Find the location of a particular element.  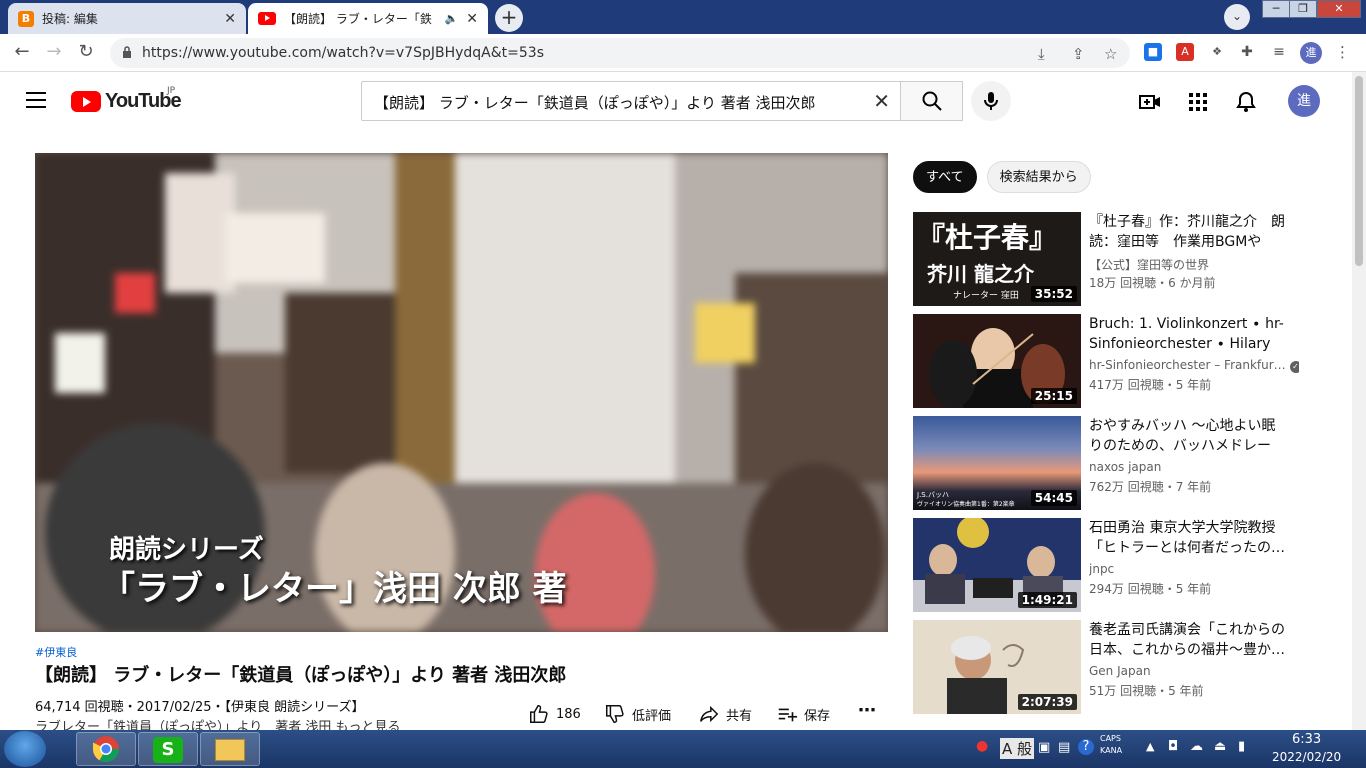

ime-tool-icon: ▣ is located at coordinates (1044, 747).